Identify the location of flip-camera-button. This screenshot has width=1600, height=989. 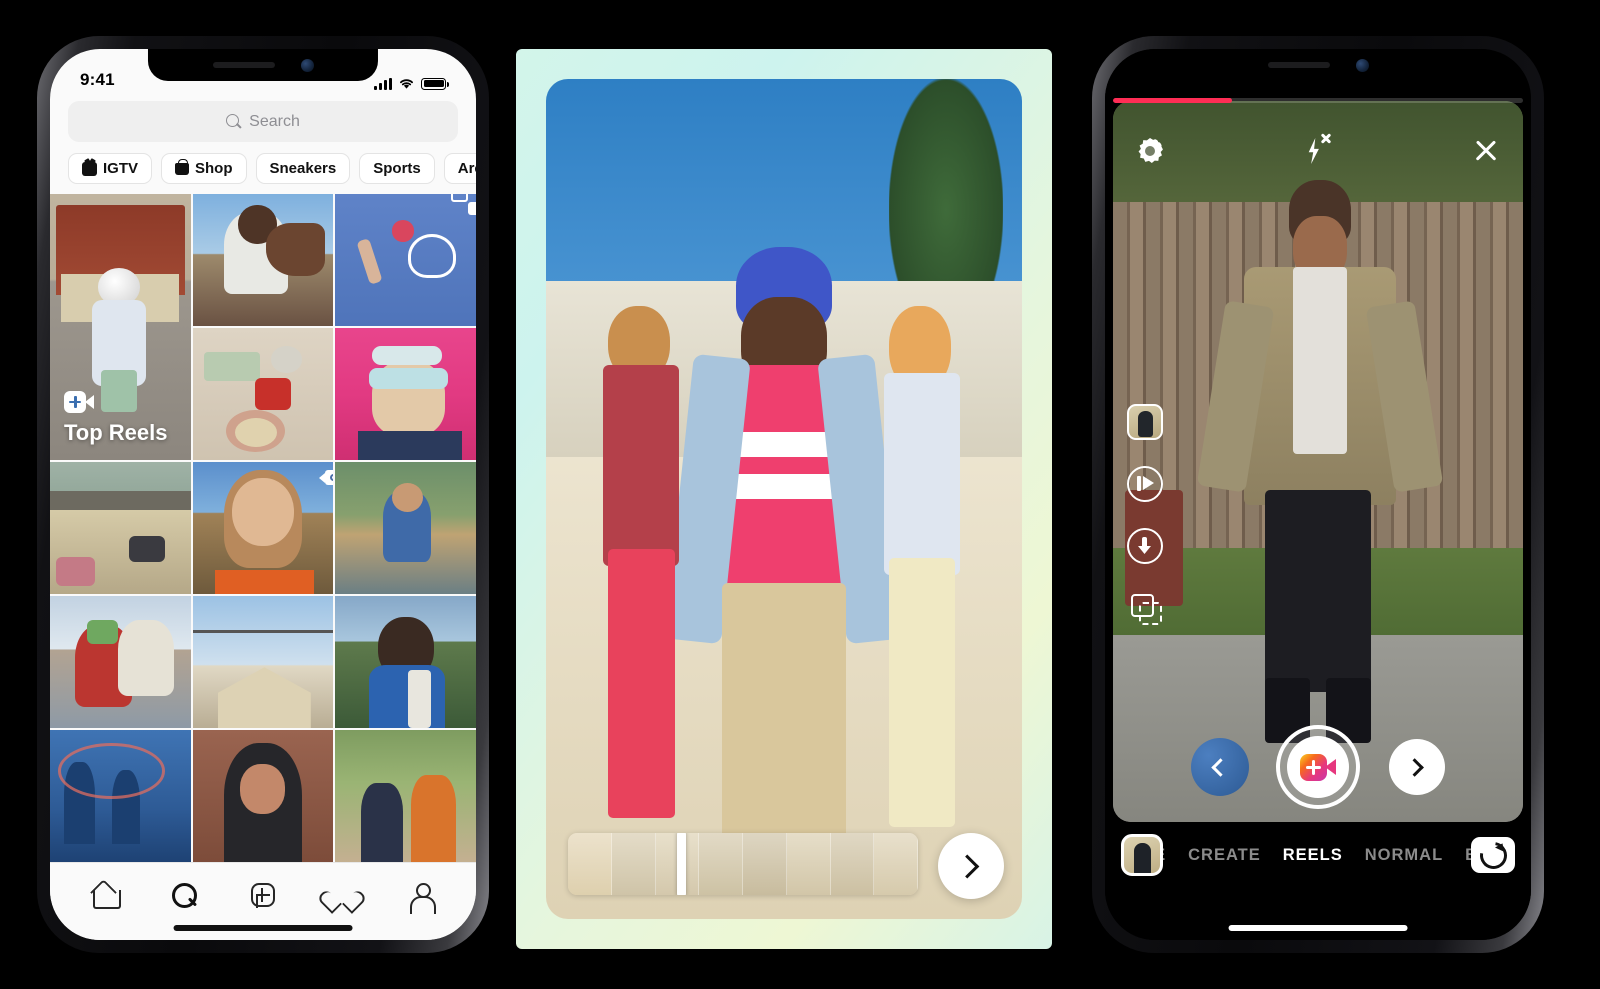
(1493, 855).